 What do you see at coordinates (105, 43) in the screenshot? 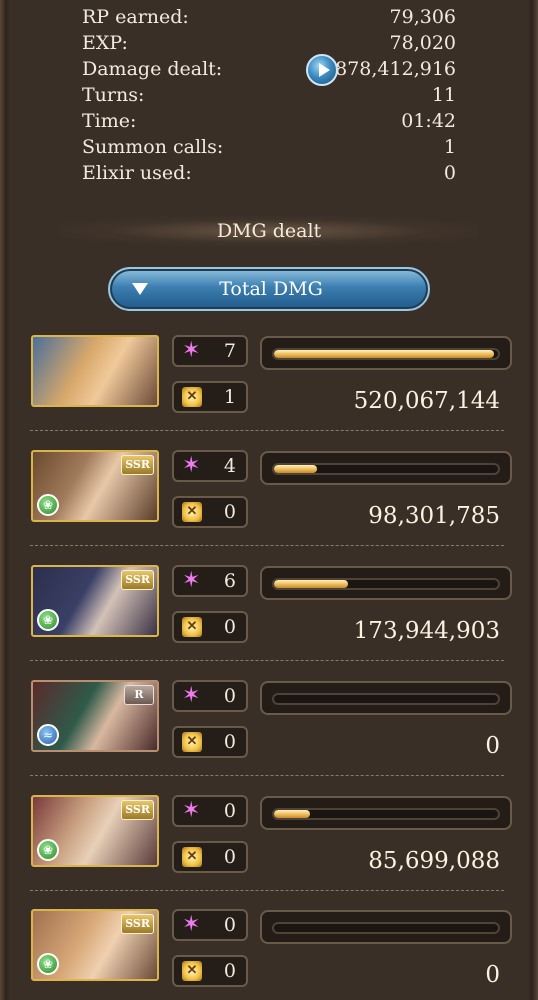
I see `stat-label: EXP:` at bounding box center [105, 43].